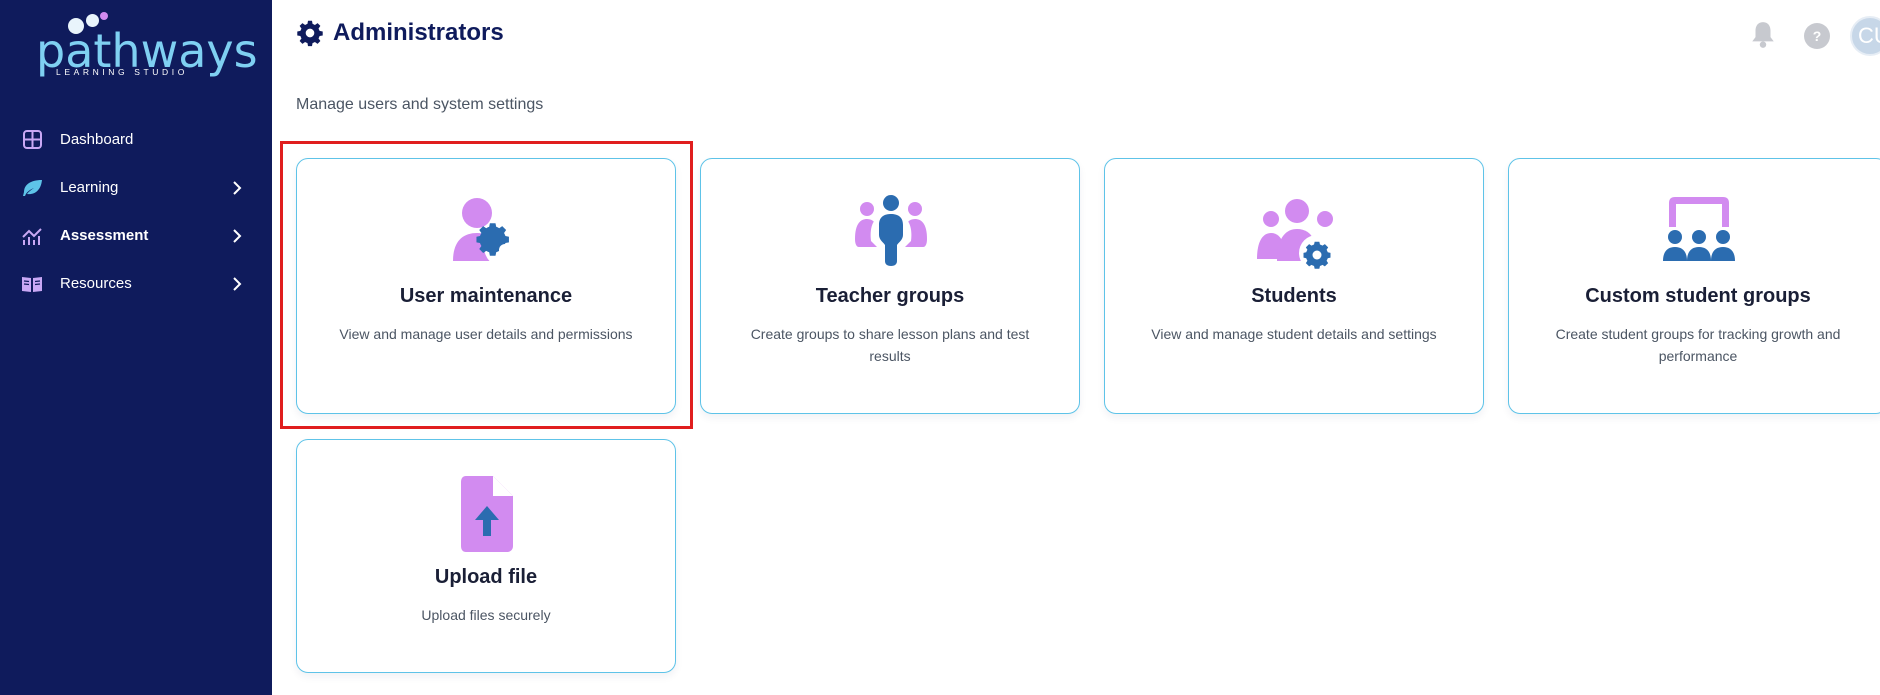 The width and height of the screenshot is (1880, 695). I want to click on dashboard-grid-icon, so click(32, 139).